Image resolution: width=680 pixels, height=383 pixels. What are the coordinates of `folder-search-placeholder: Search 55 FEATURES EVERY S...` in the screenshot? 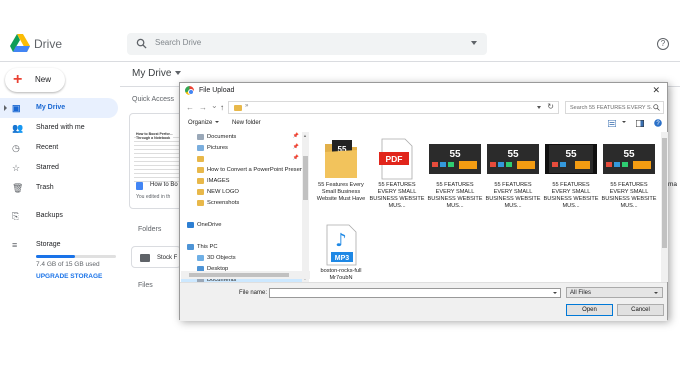 It's located at (611, 108).